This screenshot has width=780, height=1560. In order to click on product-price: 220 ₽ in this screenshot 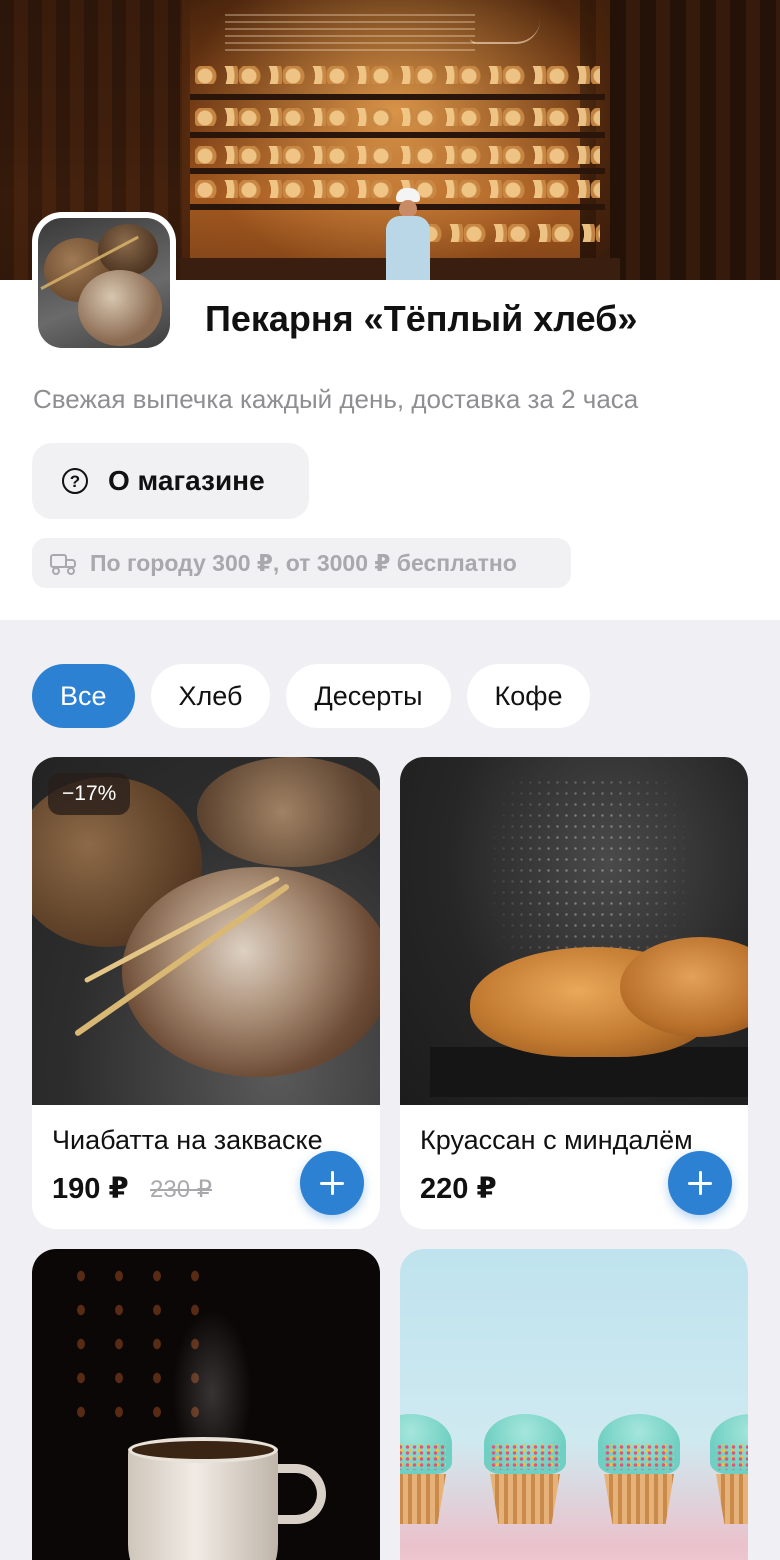, I will do `click(458, 1189)`.